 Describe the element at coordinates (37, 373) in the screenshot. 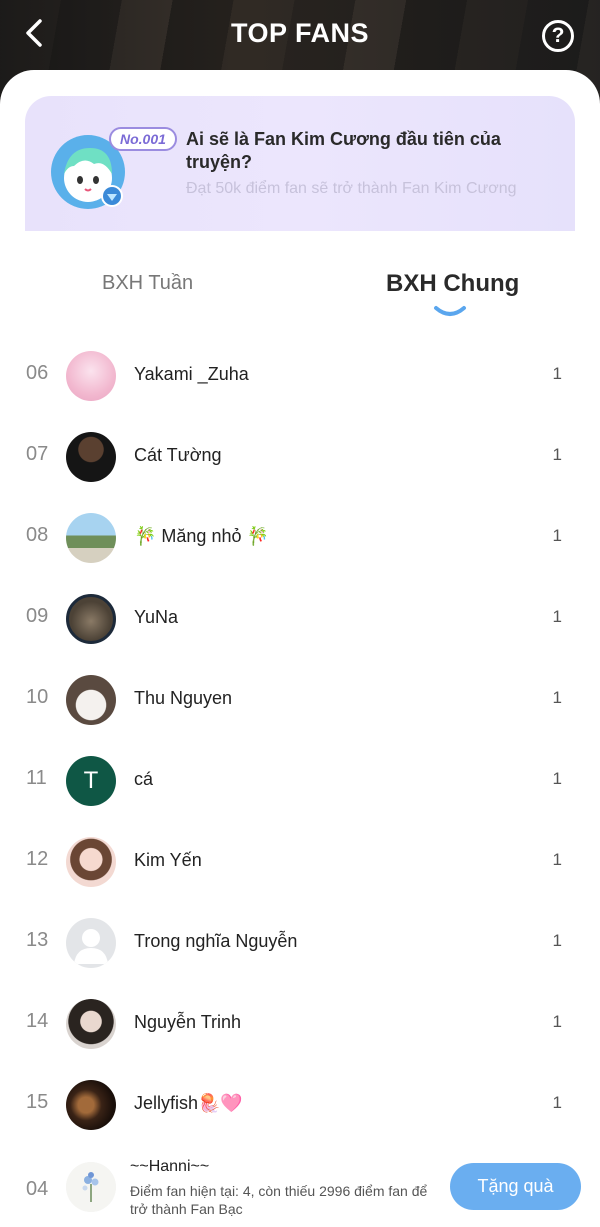

I see `rank-number: 06` at that location.